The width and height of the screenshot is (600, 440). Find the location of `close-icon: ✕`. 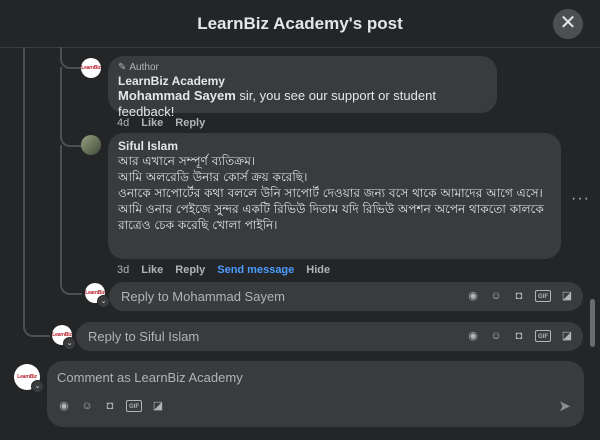

close-icon: ✕ is located at coordinates (568, 23).